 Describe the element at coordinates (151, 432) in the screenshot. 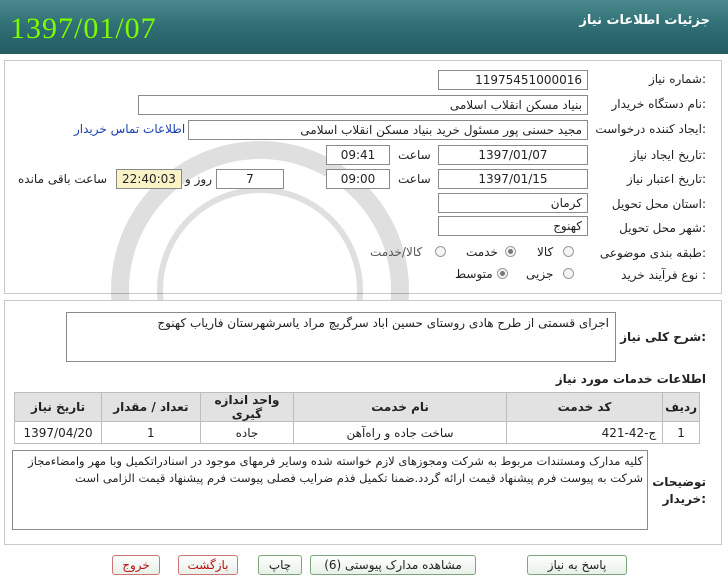

I see `cell-quantity: 1` at that location.